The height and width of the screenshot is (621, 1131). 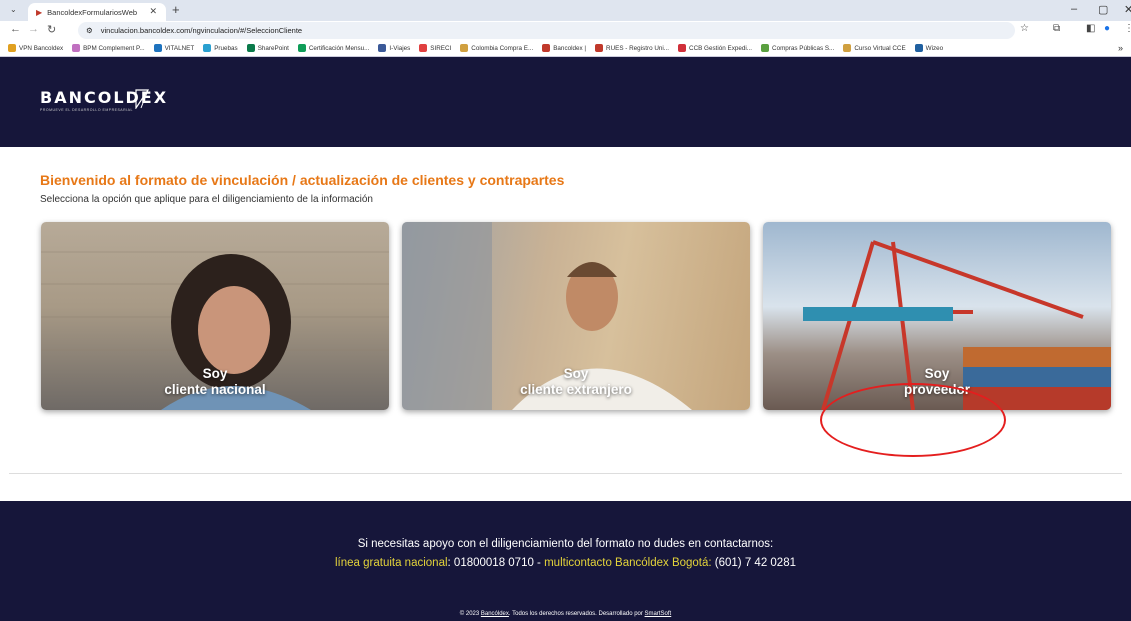 What do you see at coordinates (1127, 9) in the screenshot?
I see `close-window-icon: ✕` at bounding box center [1127, 9].